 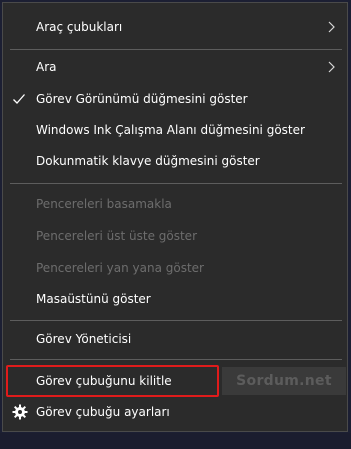 I want to click on menu-item-label: Görev çubuğu ayarları, so click(x=103, y=412).